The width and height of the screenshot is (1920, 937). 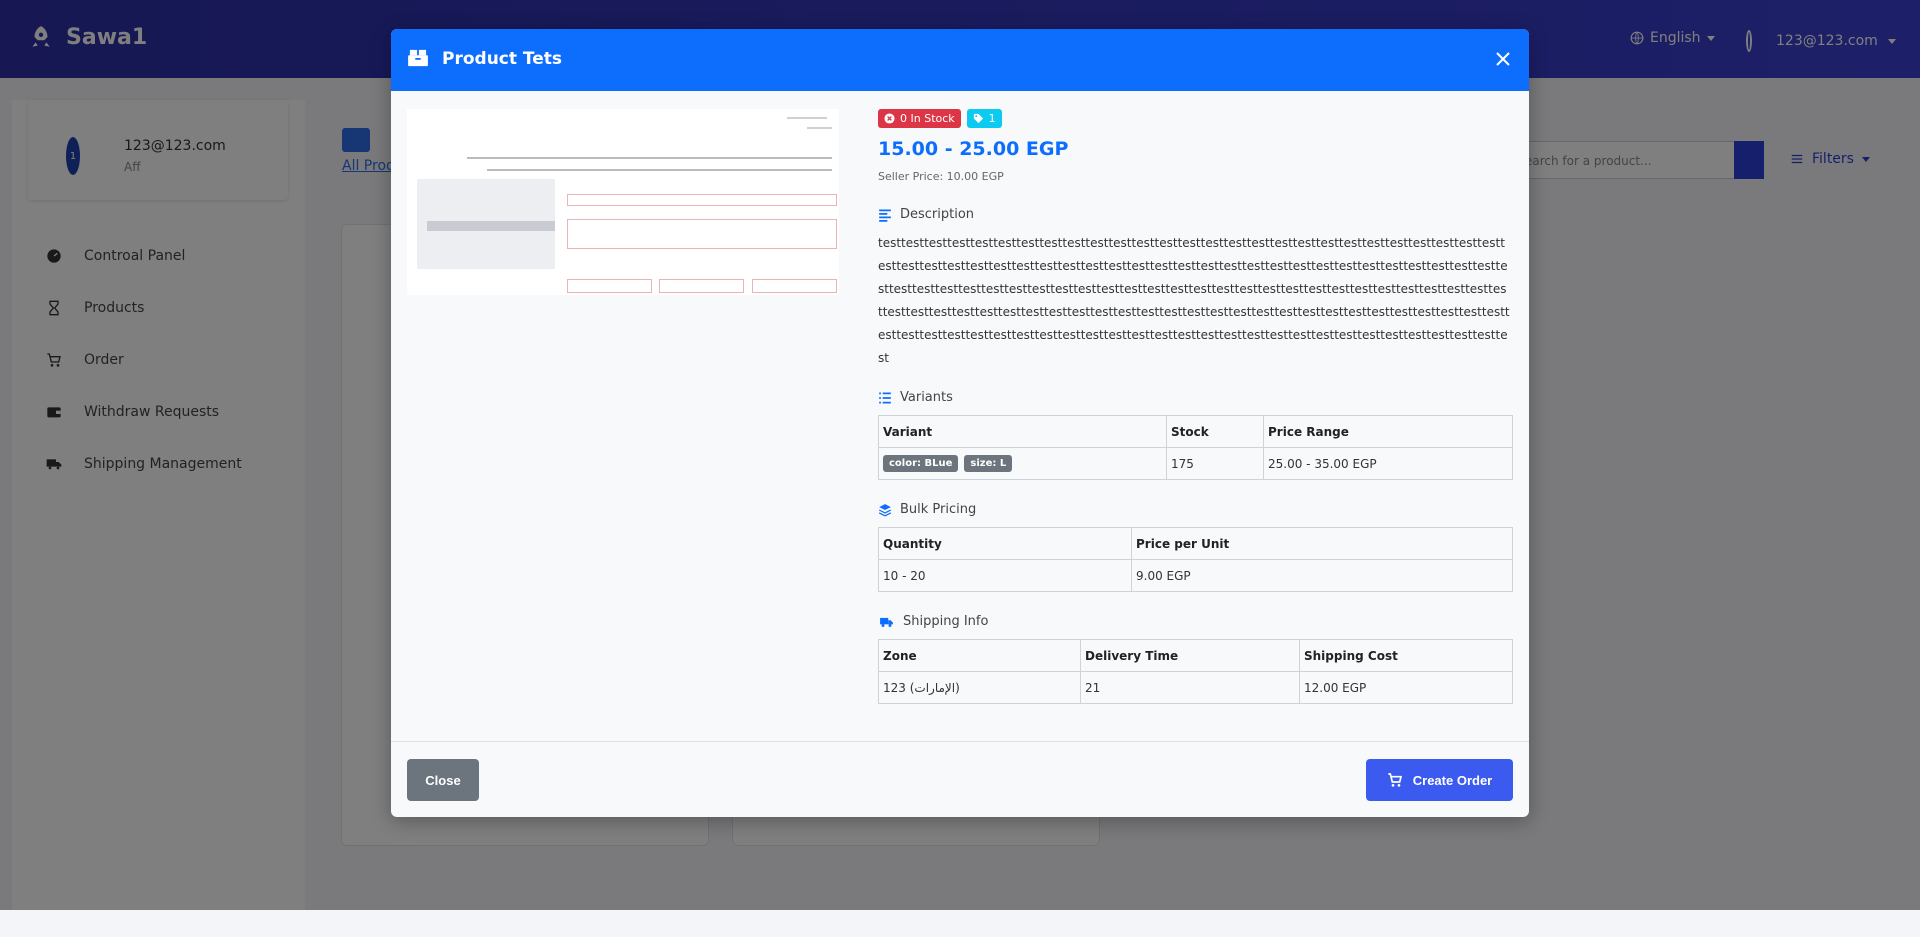 I want to click on create-order-button: Create Order, so click(x=1439, y=780).